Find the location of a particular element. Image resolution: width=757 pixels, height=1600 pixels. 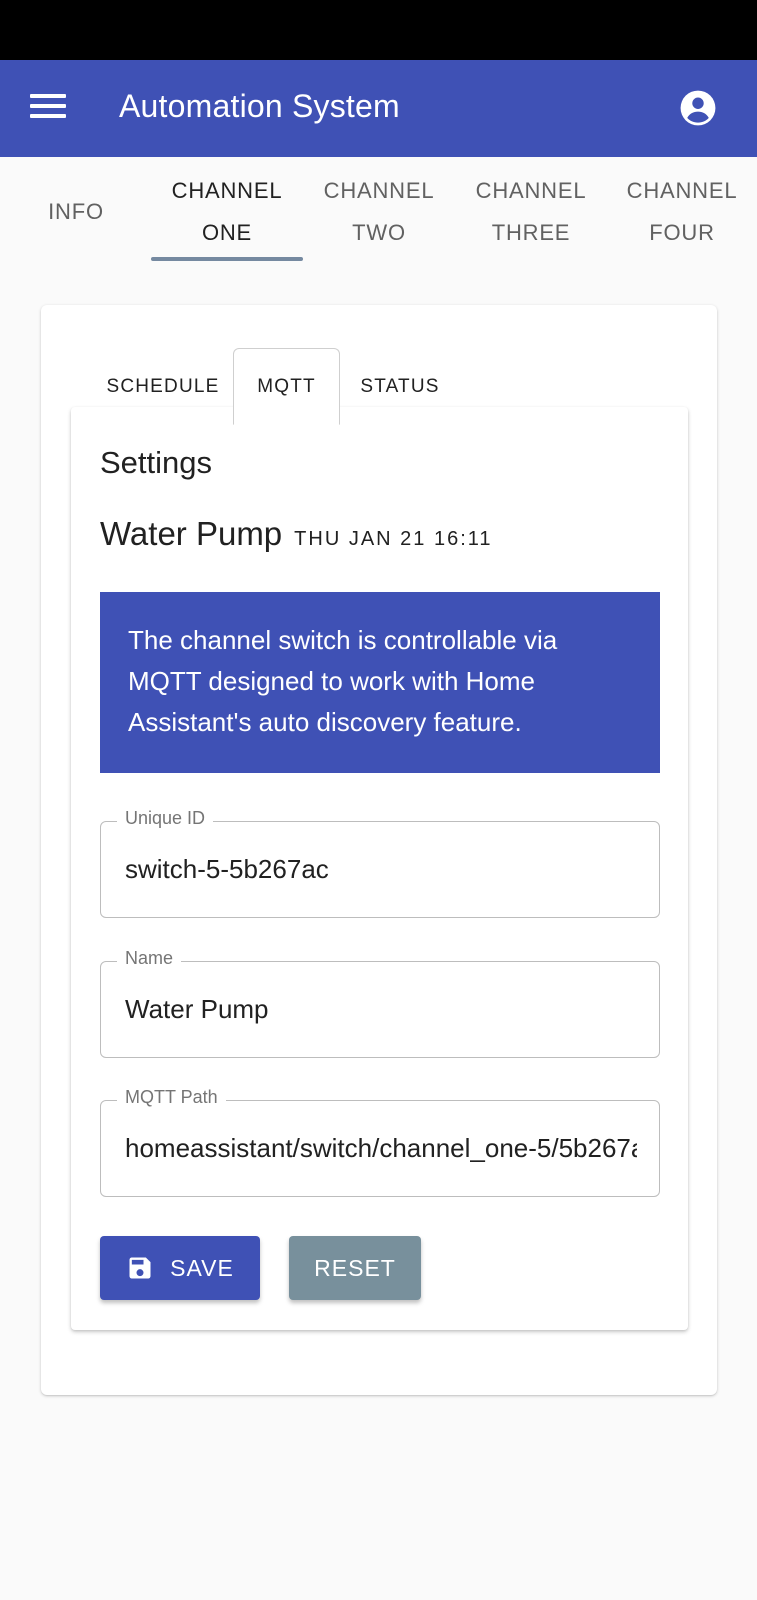

active-tab-indicator is located at coordinates (227, 259).